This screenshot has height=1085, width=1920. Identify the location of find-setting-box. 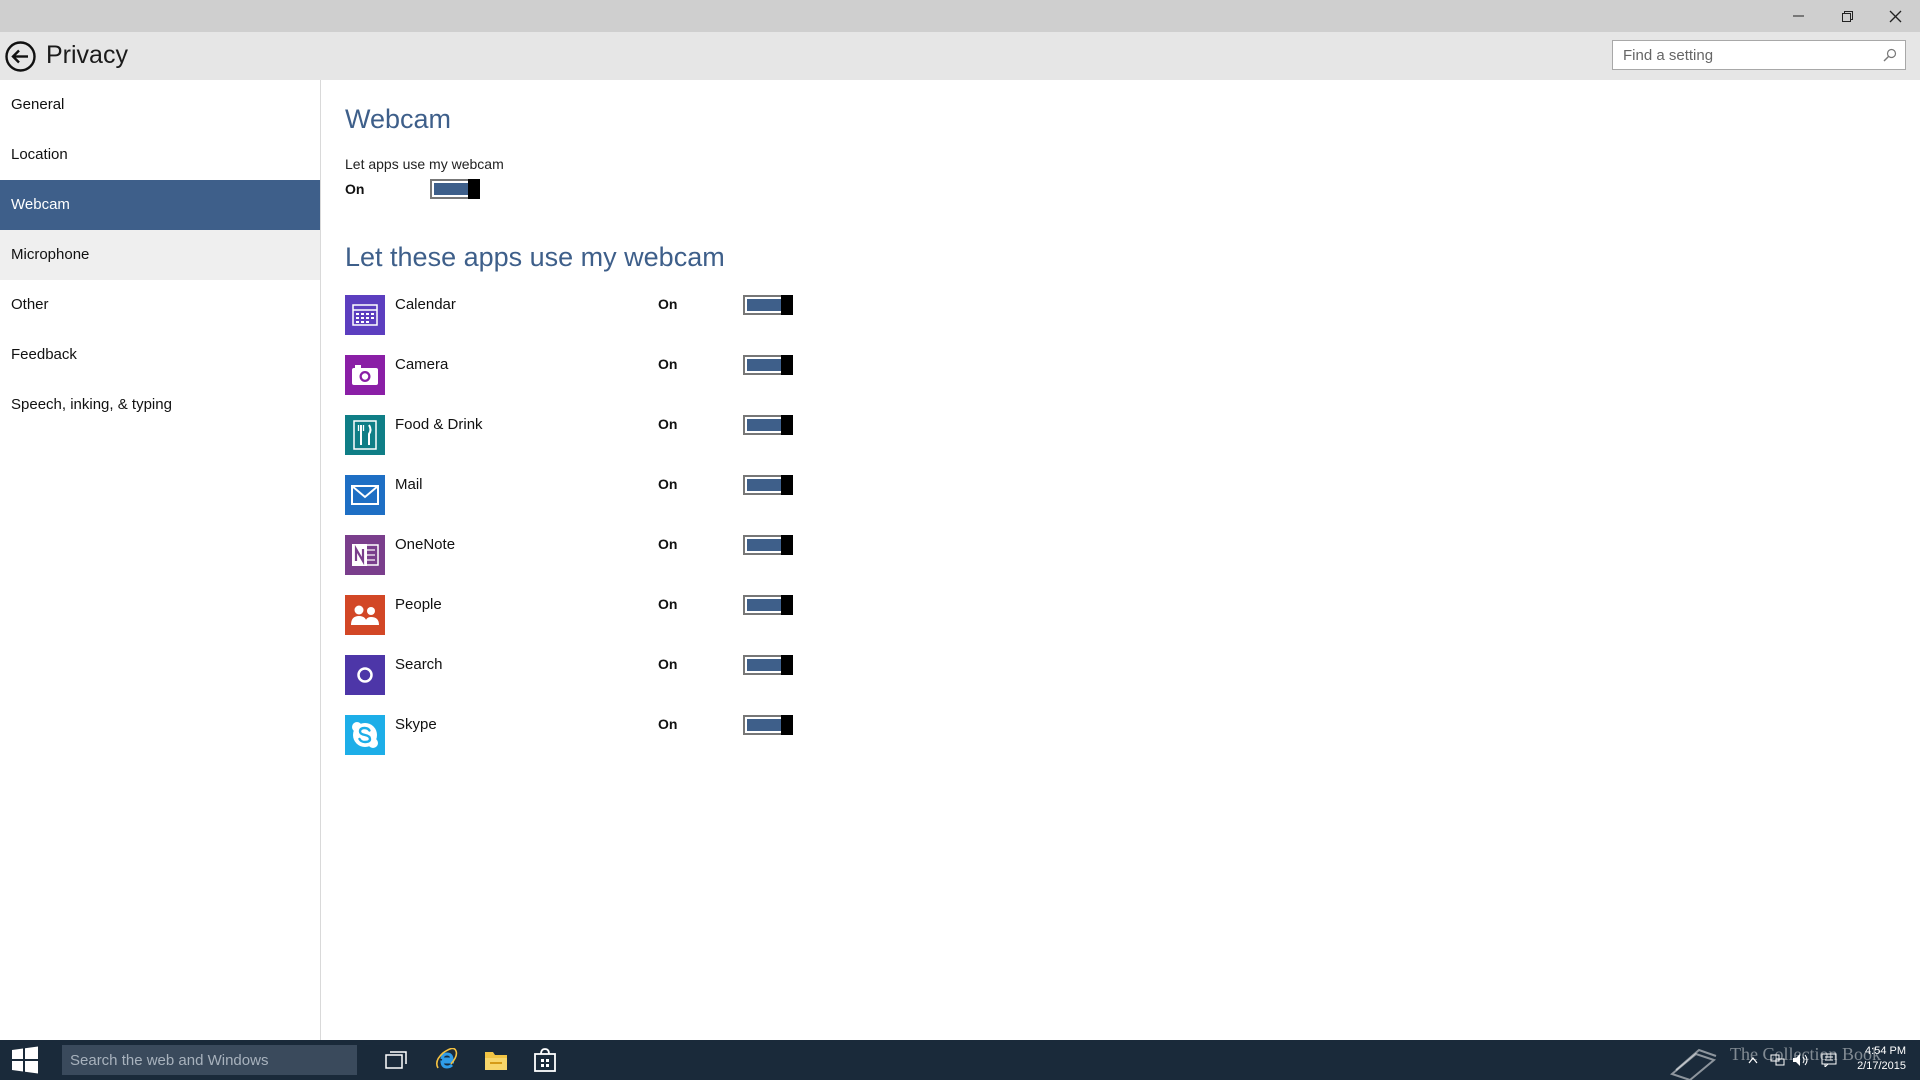
(1759, 55).